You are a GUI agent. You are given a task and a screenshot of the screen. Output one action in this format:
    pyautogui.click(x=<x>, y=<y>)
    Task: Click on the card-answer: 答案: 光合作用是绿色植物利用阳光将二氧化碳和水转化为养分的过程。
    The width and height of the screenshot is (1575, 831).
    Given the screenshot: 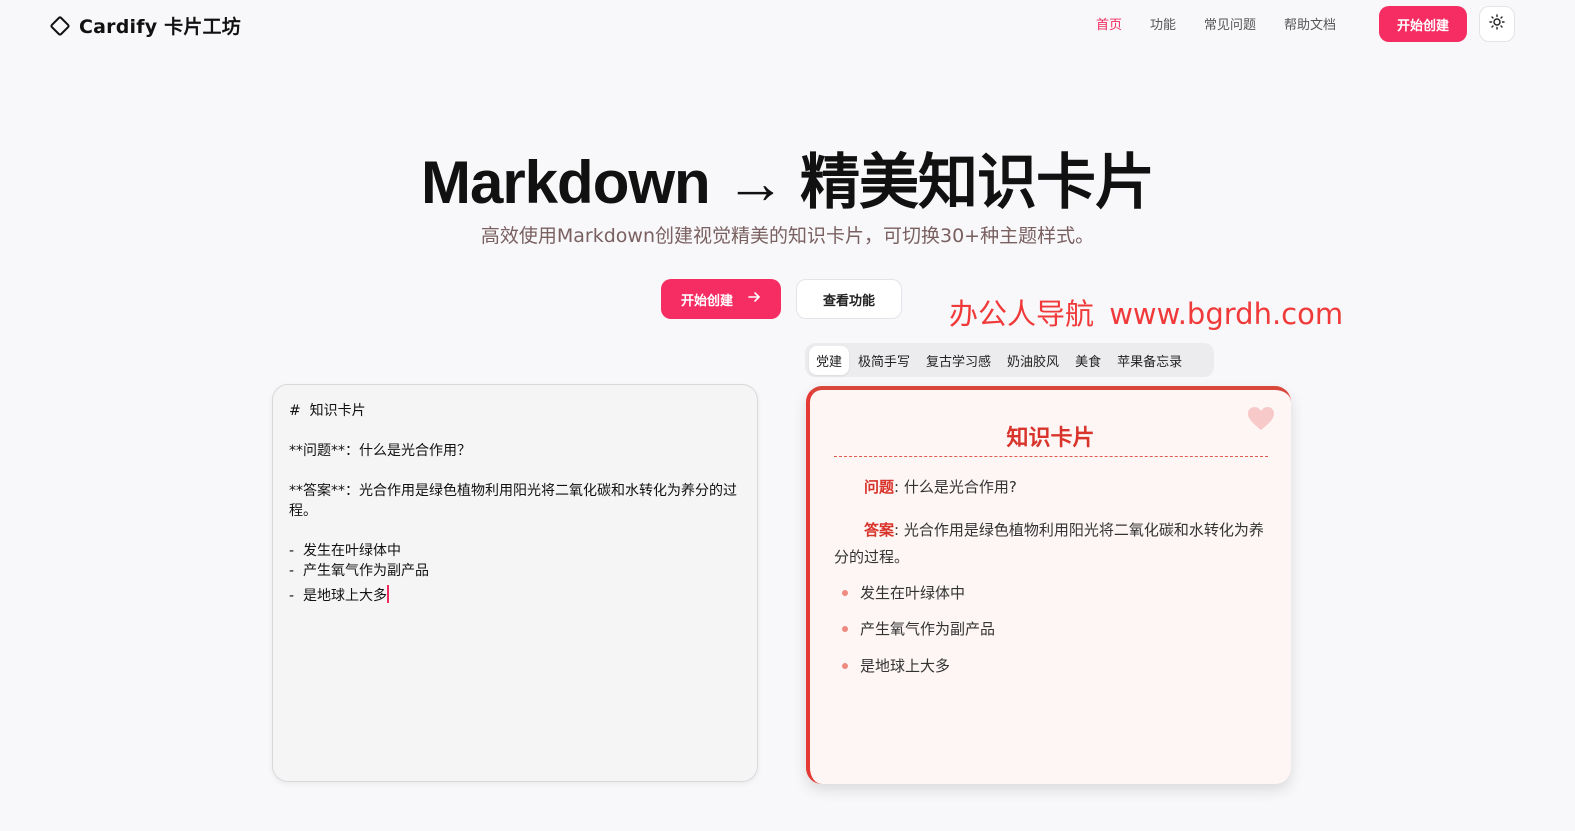 What is the action you would take?
    pyautogui.click(x=1054, y=544)
    